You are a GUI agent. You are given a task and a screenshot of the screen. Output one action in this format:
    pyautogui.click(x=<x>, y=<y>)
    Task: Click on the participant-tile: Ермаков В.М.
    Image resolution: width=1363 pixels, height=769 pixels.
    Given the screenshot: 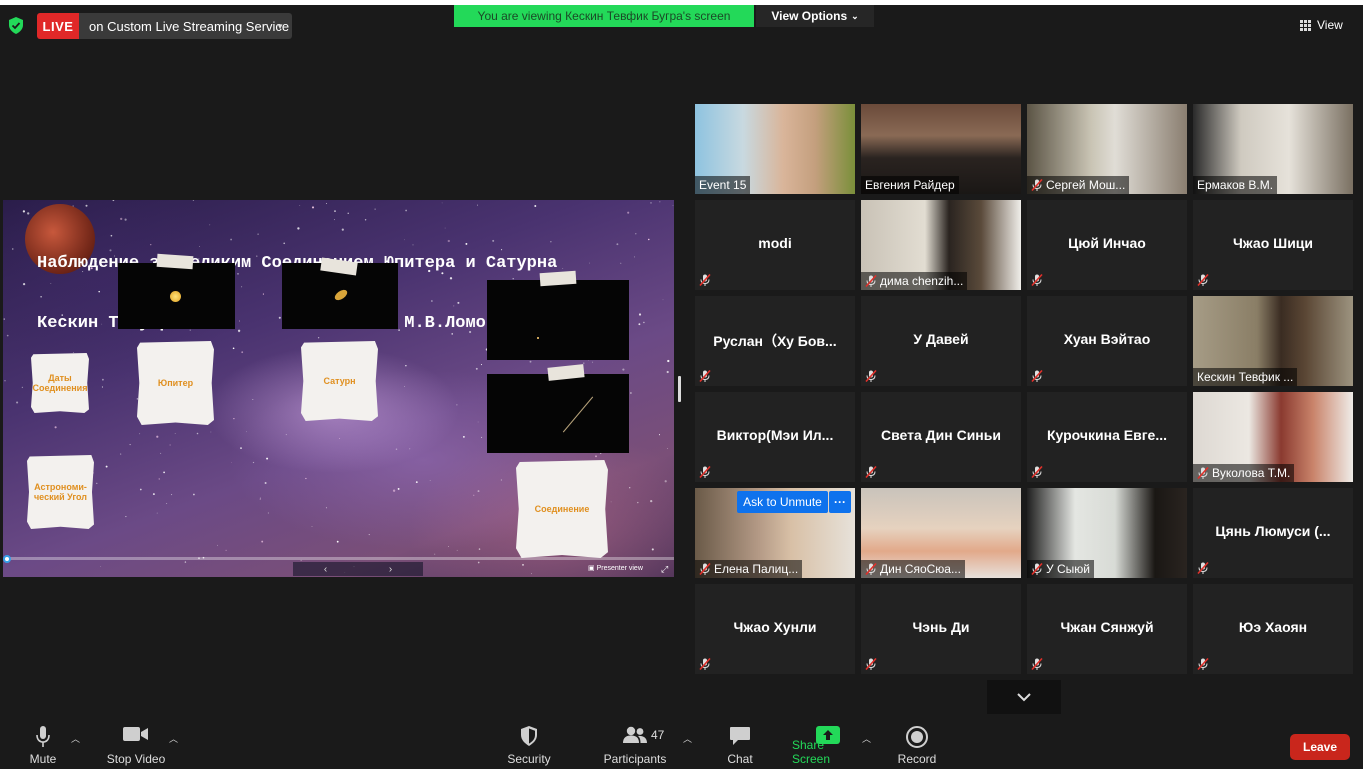 What is the action you would take?
    pyautogui.click(x=1273, y=149)
    